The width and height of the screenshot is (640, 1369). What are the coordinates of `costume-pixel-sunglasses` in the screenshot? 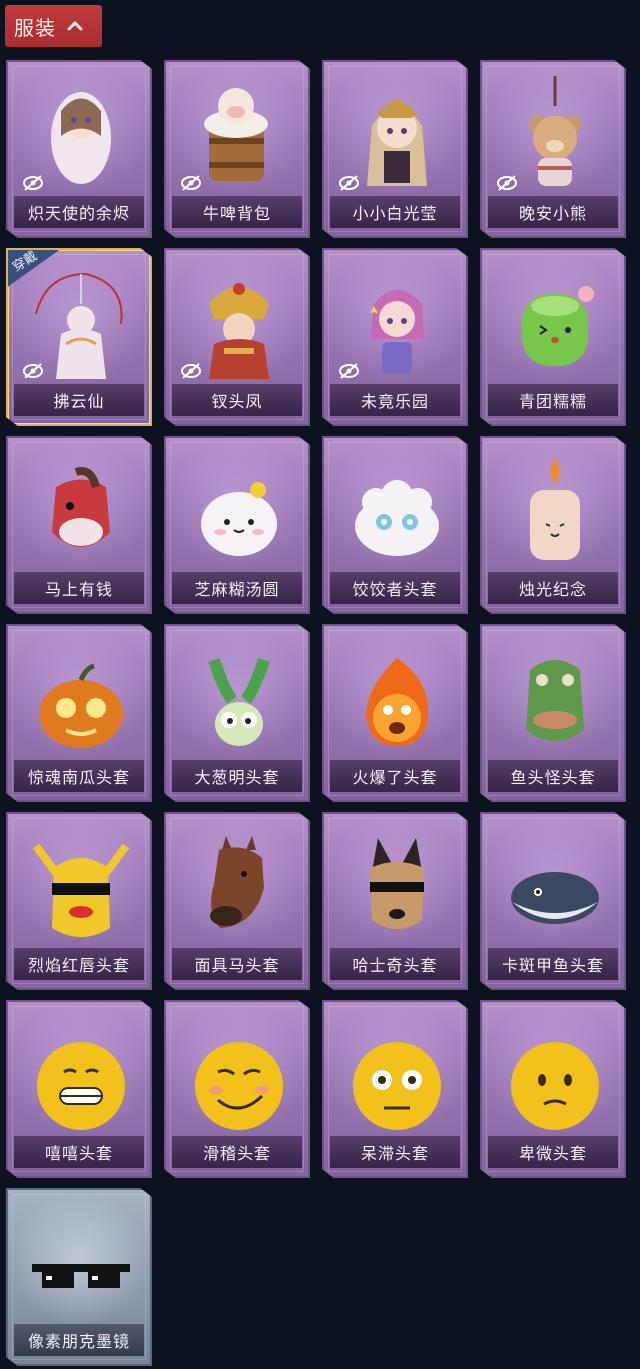 It's located at (81, 1276).